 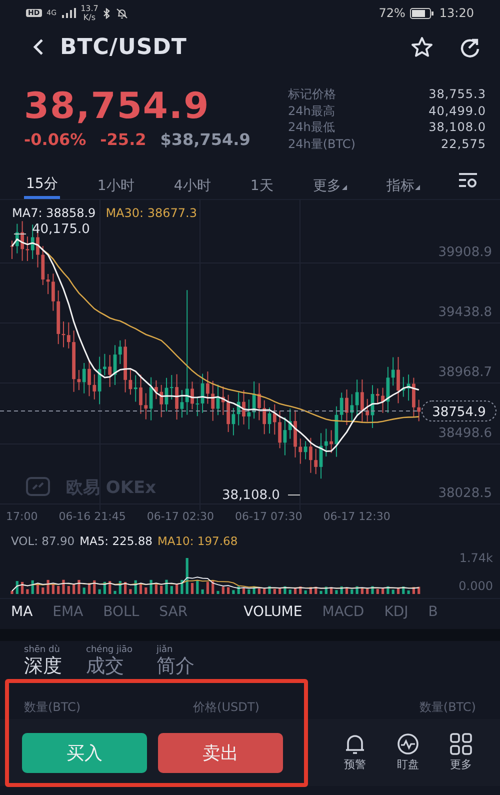 What do you see at coordinates (262, 185) in the screenshot?
I see `timeframe-tab: 1天` at bounding box center [262, 185].